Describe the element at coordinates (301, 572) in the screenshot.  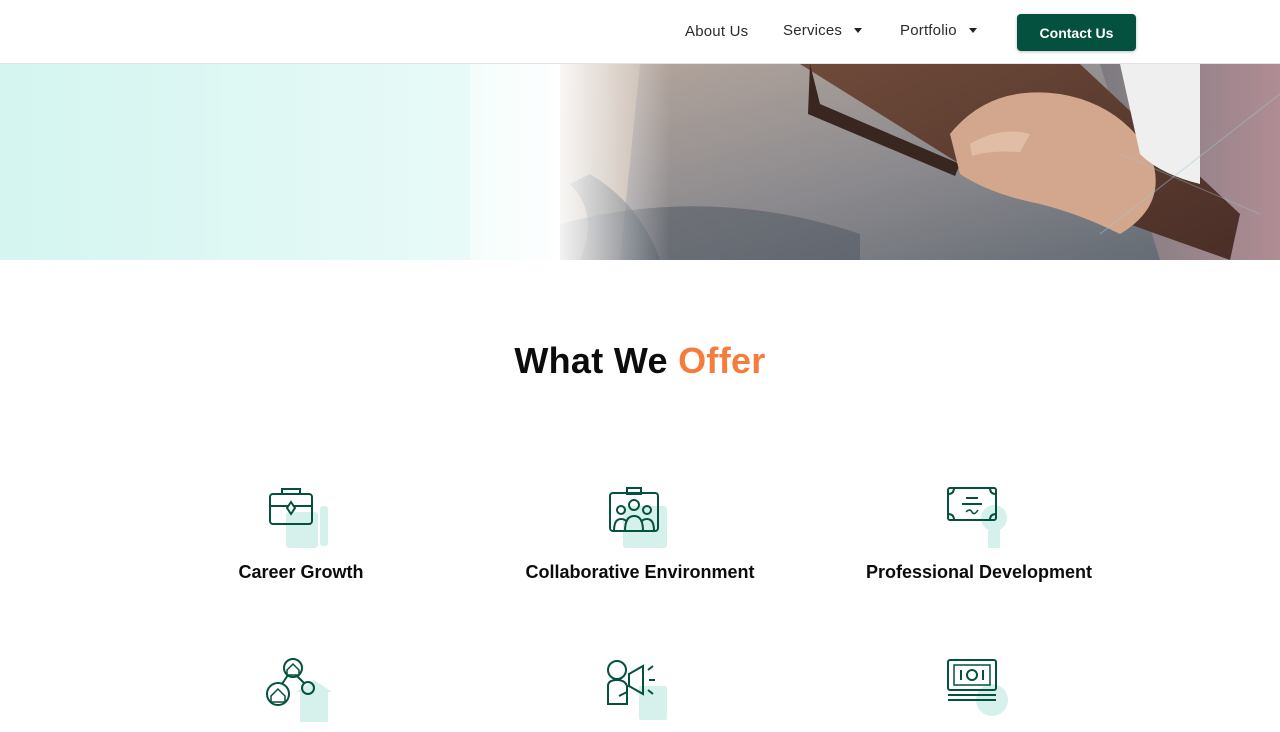
I see `offer-label: Career Growth` at that location.